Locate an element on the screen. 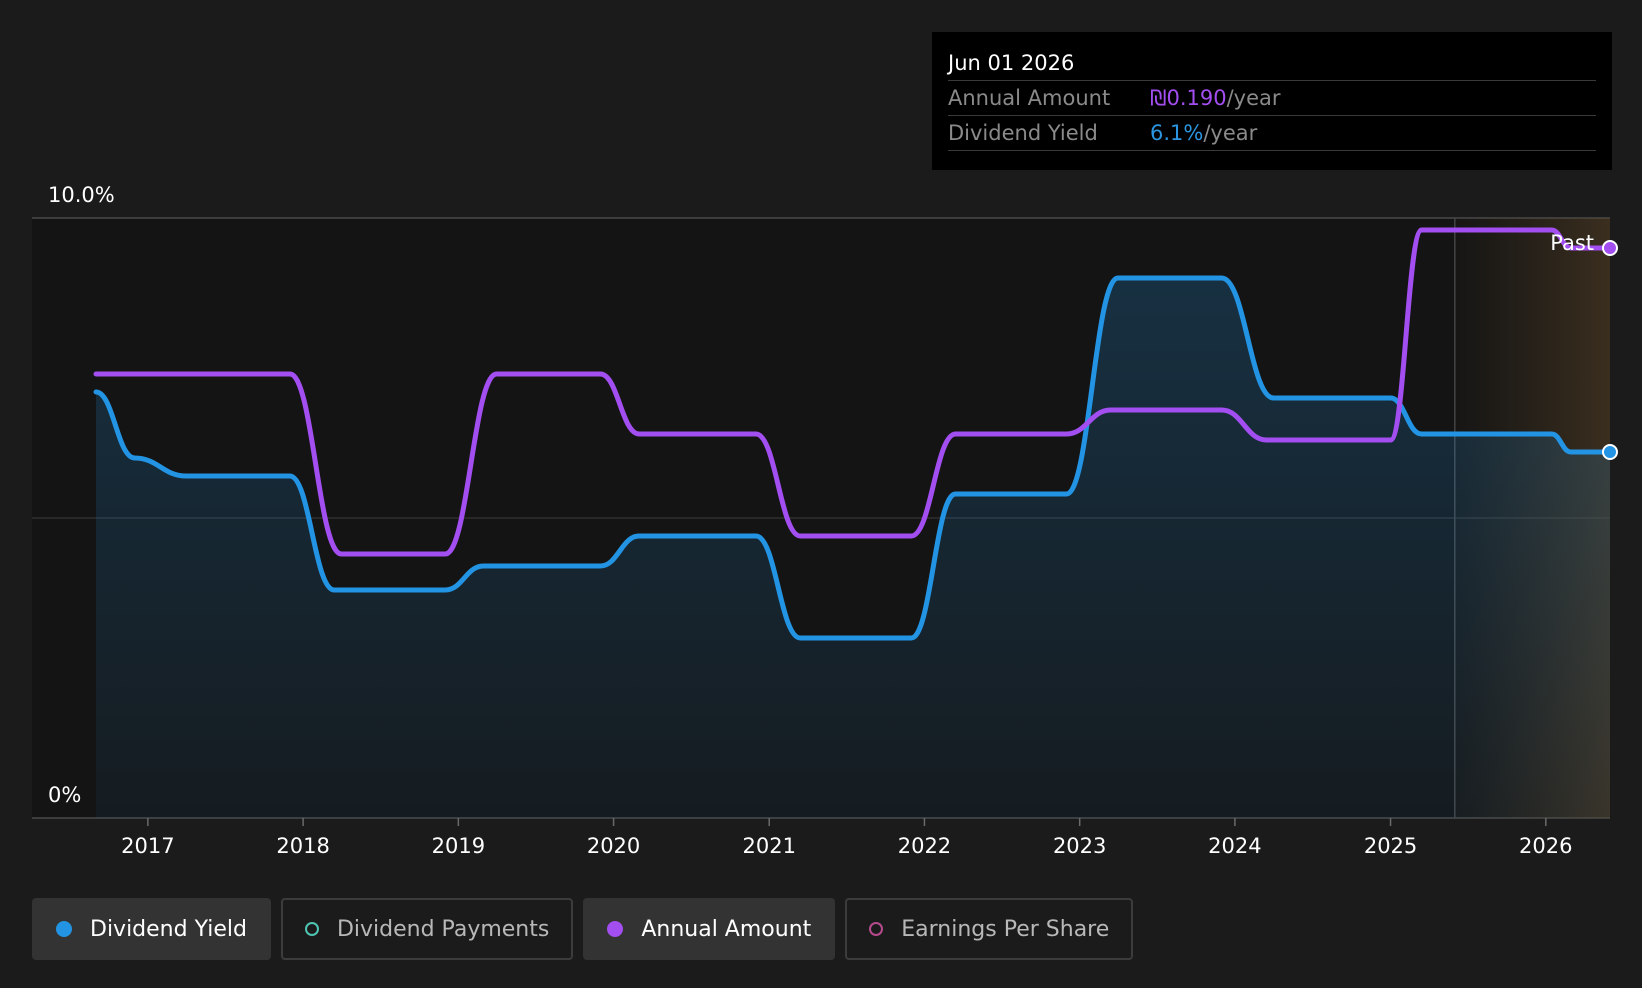  dividend-payments-ring-icon is located at coordinates (311, 929).